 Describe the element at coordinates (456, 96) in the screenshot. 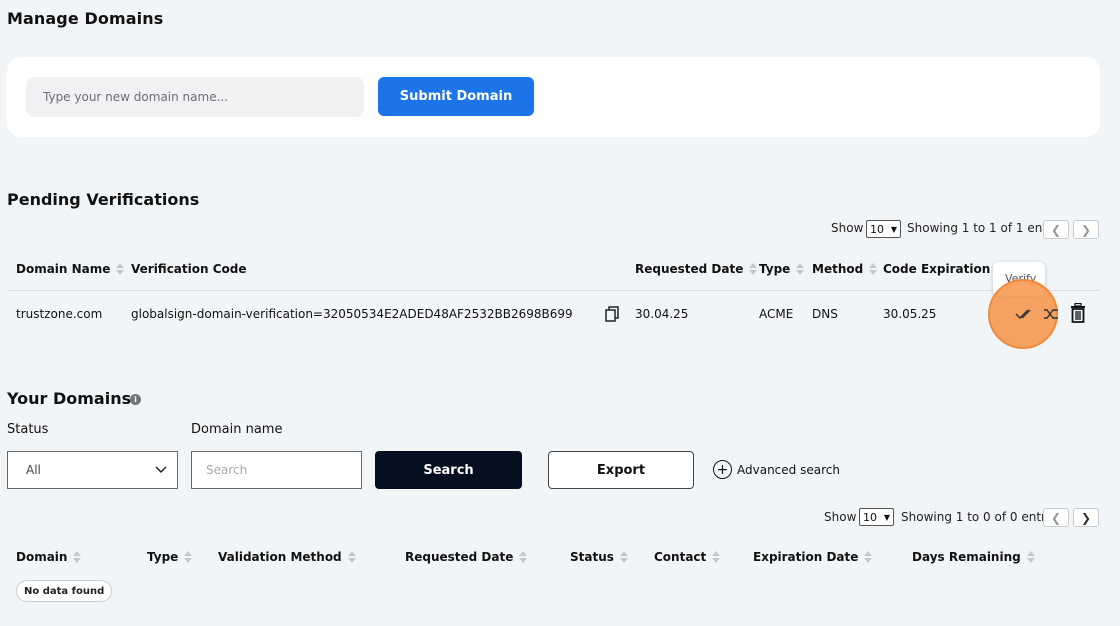

I see `submit-domain-button: Submit Domain` at that location.